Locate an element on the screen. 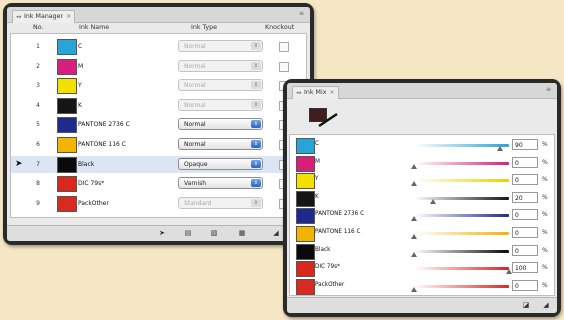 This screenshot has height=320, width=564. ink-number: 8 is located at coordinates (38, 184).